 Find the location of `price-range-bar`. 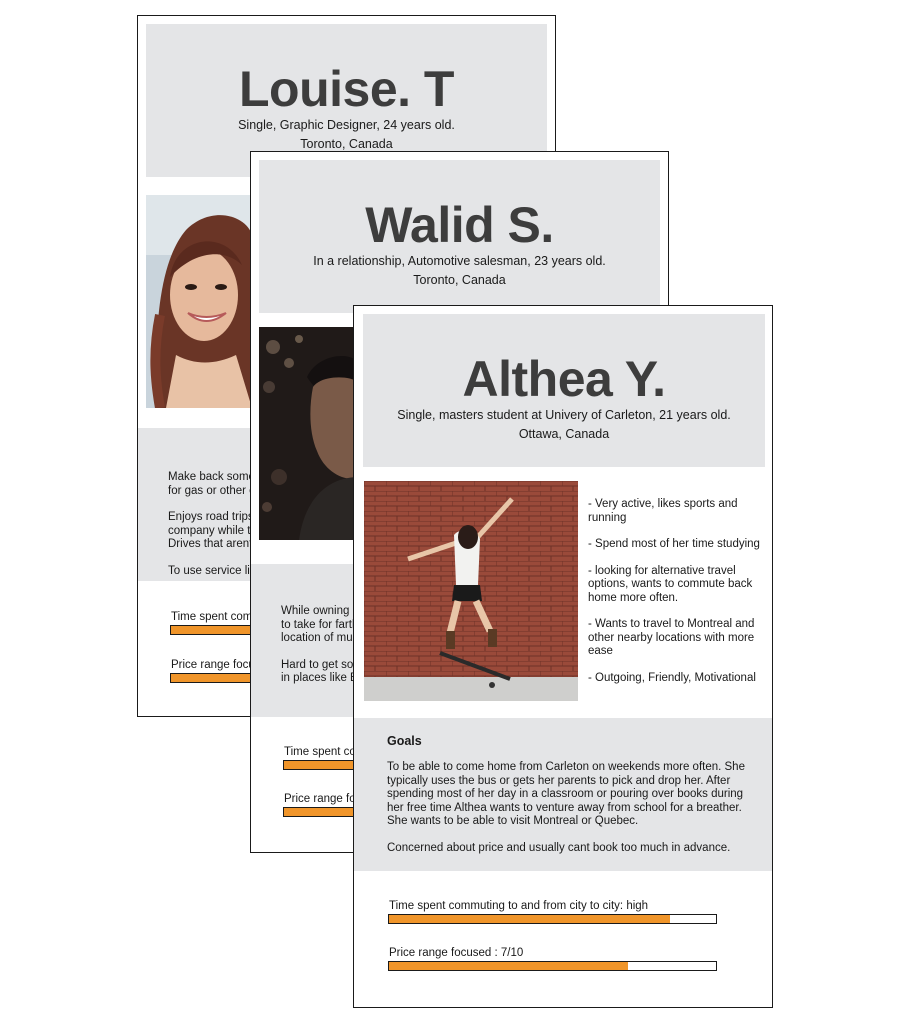

price-range-bar is located at coordinates (552, 966).